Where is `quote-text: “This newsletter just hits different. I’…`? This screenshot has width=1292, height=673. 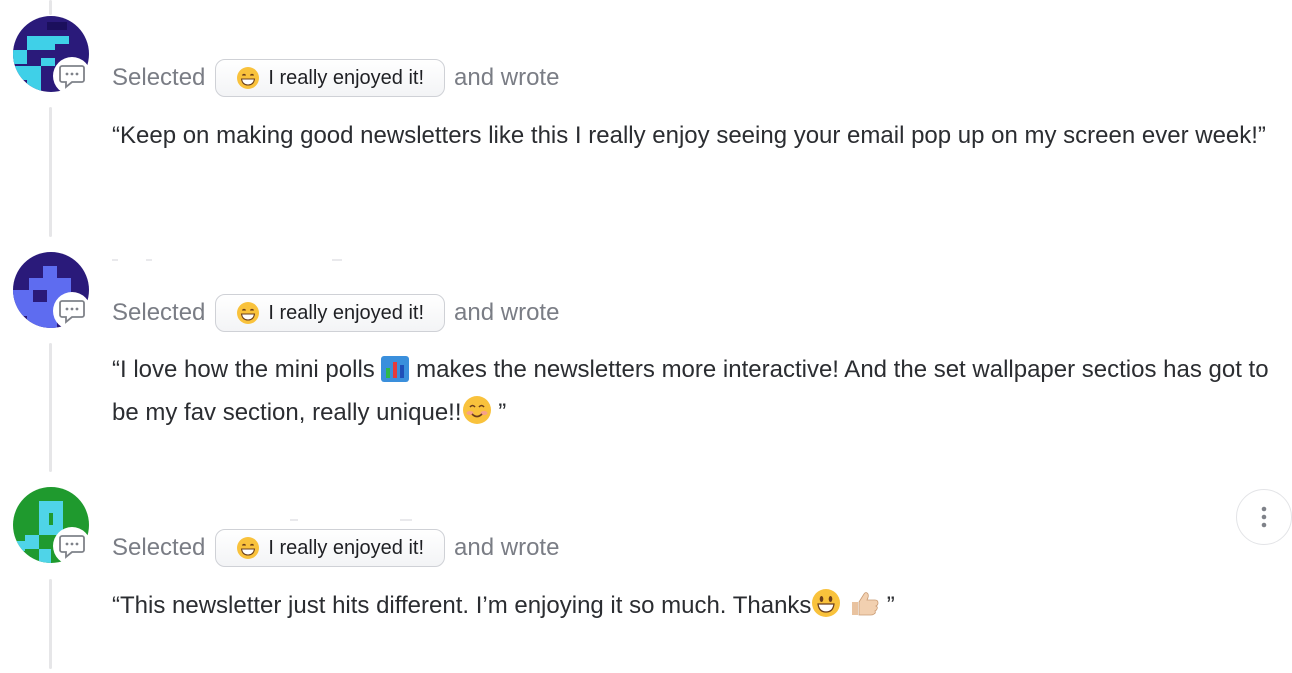 quote-text: “This newsletter just hits different. I’… is located at coordinates (462, 605).